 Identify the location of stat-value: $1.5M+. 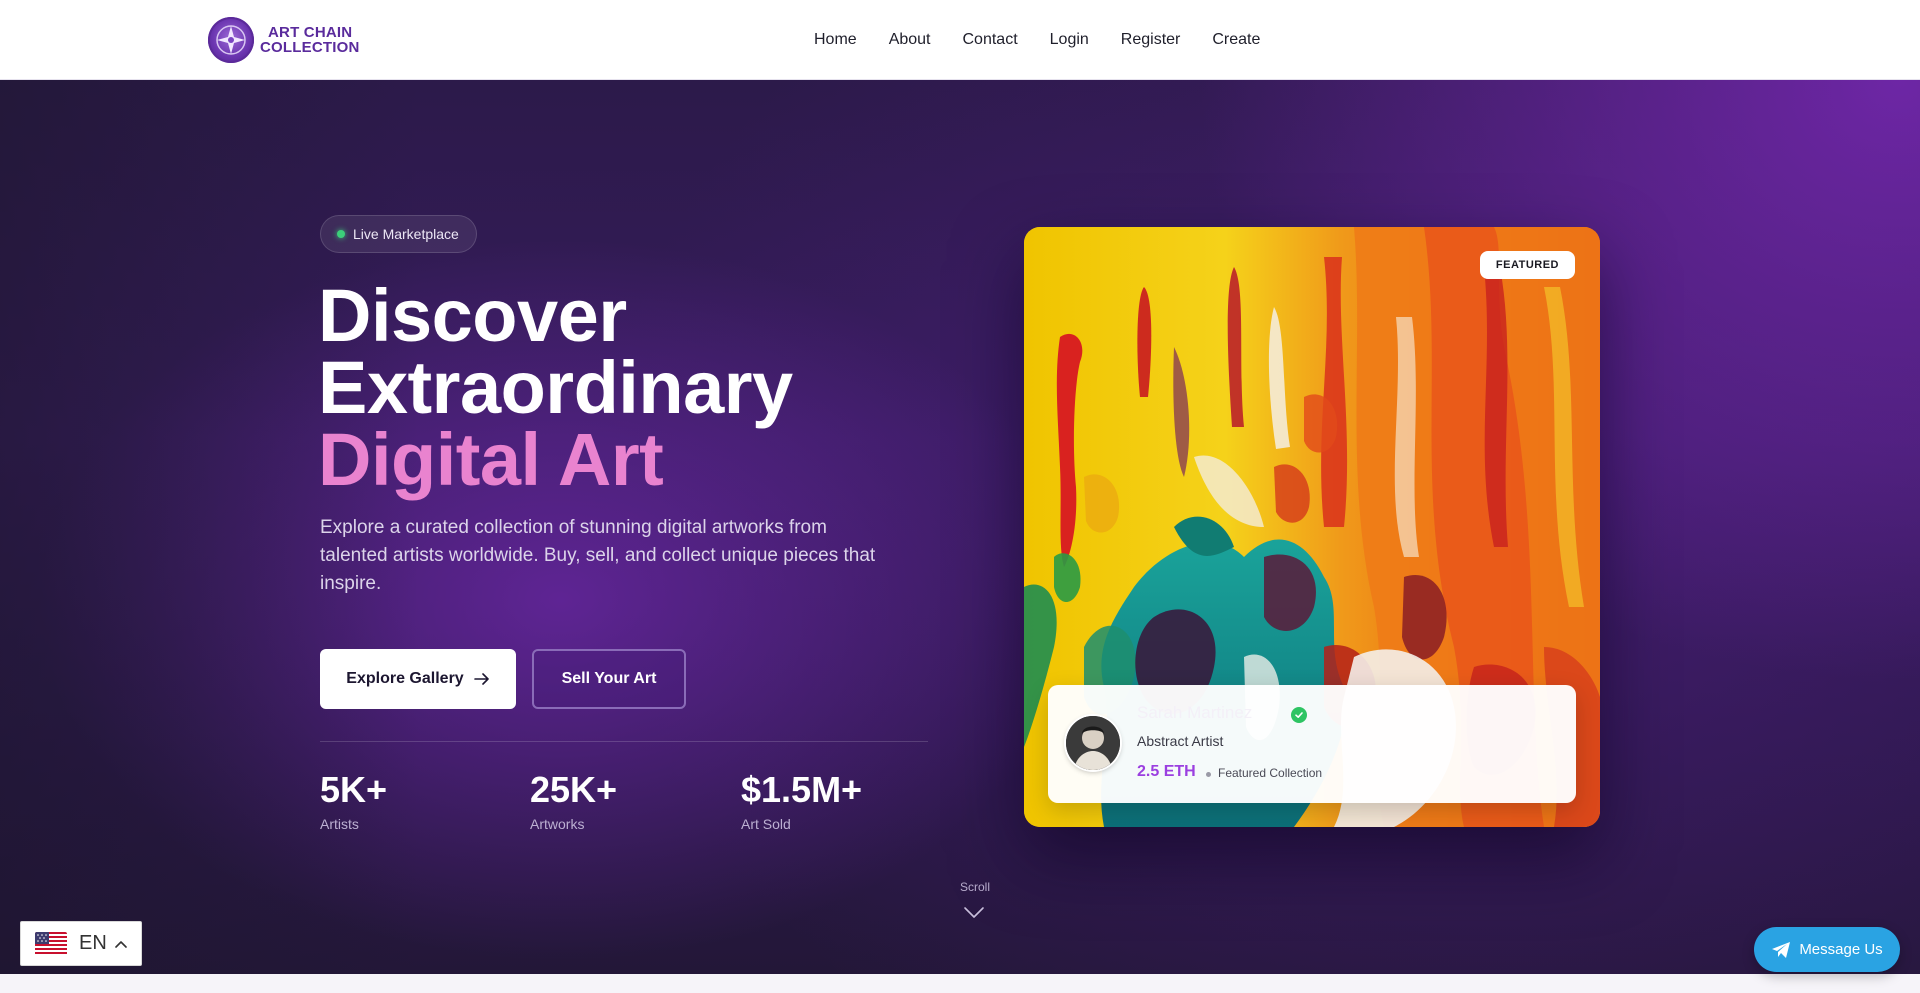
(802, 789).